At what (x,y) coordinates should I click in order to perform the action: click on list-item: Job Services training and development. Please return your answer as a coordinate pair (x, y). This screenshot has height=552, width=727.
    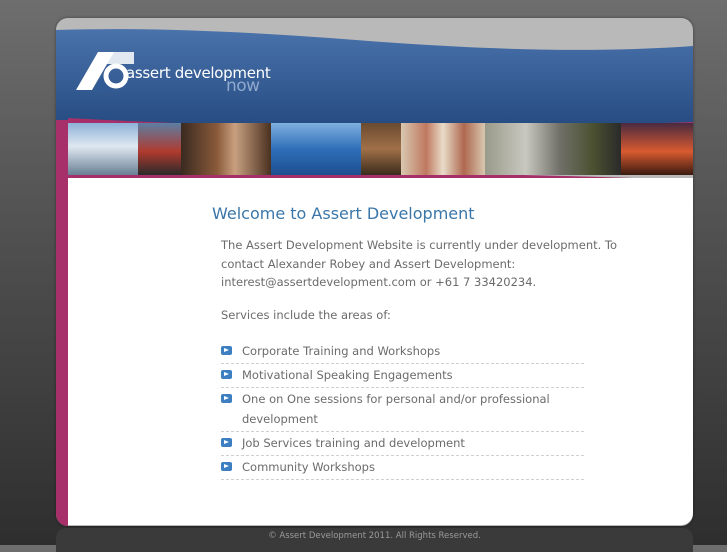
    Looking at the image, I should click on (402, 444).